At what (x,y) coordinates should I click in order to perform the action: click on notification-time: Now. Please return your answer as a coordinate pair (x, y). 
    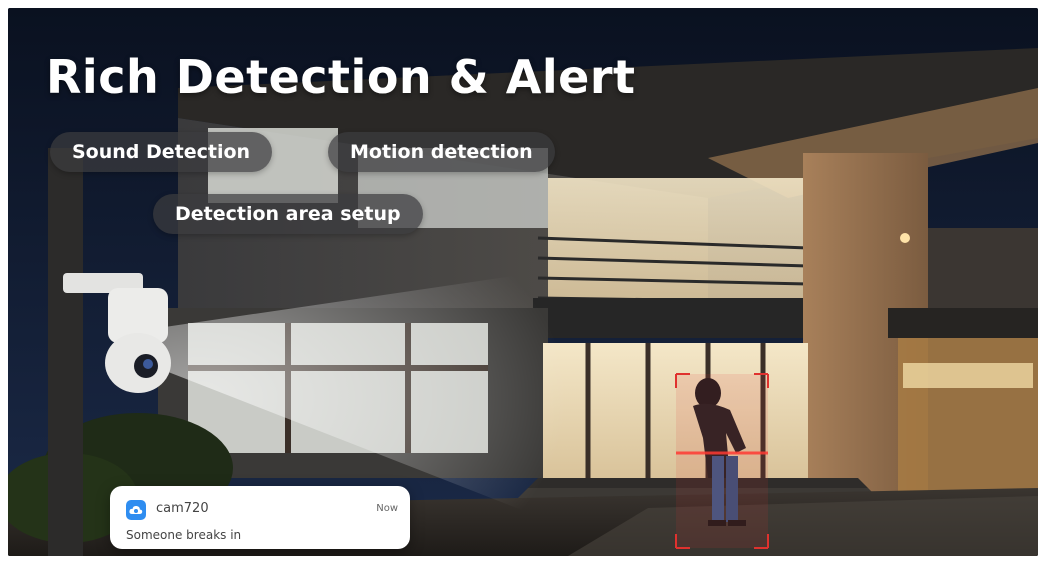
    Looking at the image, I should click on (387, 508).